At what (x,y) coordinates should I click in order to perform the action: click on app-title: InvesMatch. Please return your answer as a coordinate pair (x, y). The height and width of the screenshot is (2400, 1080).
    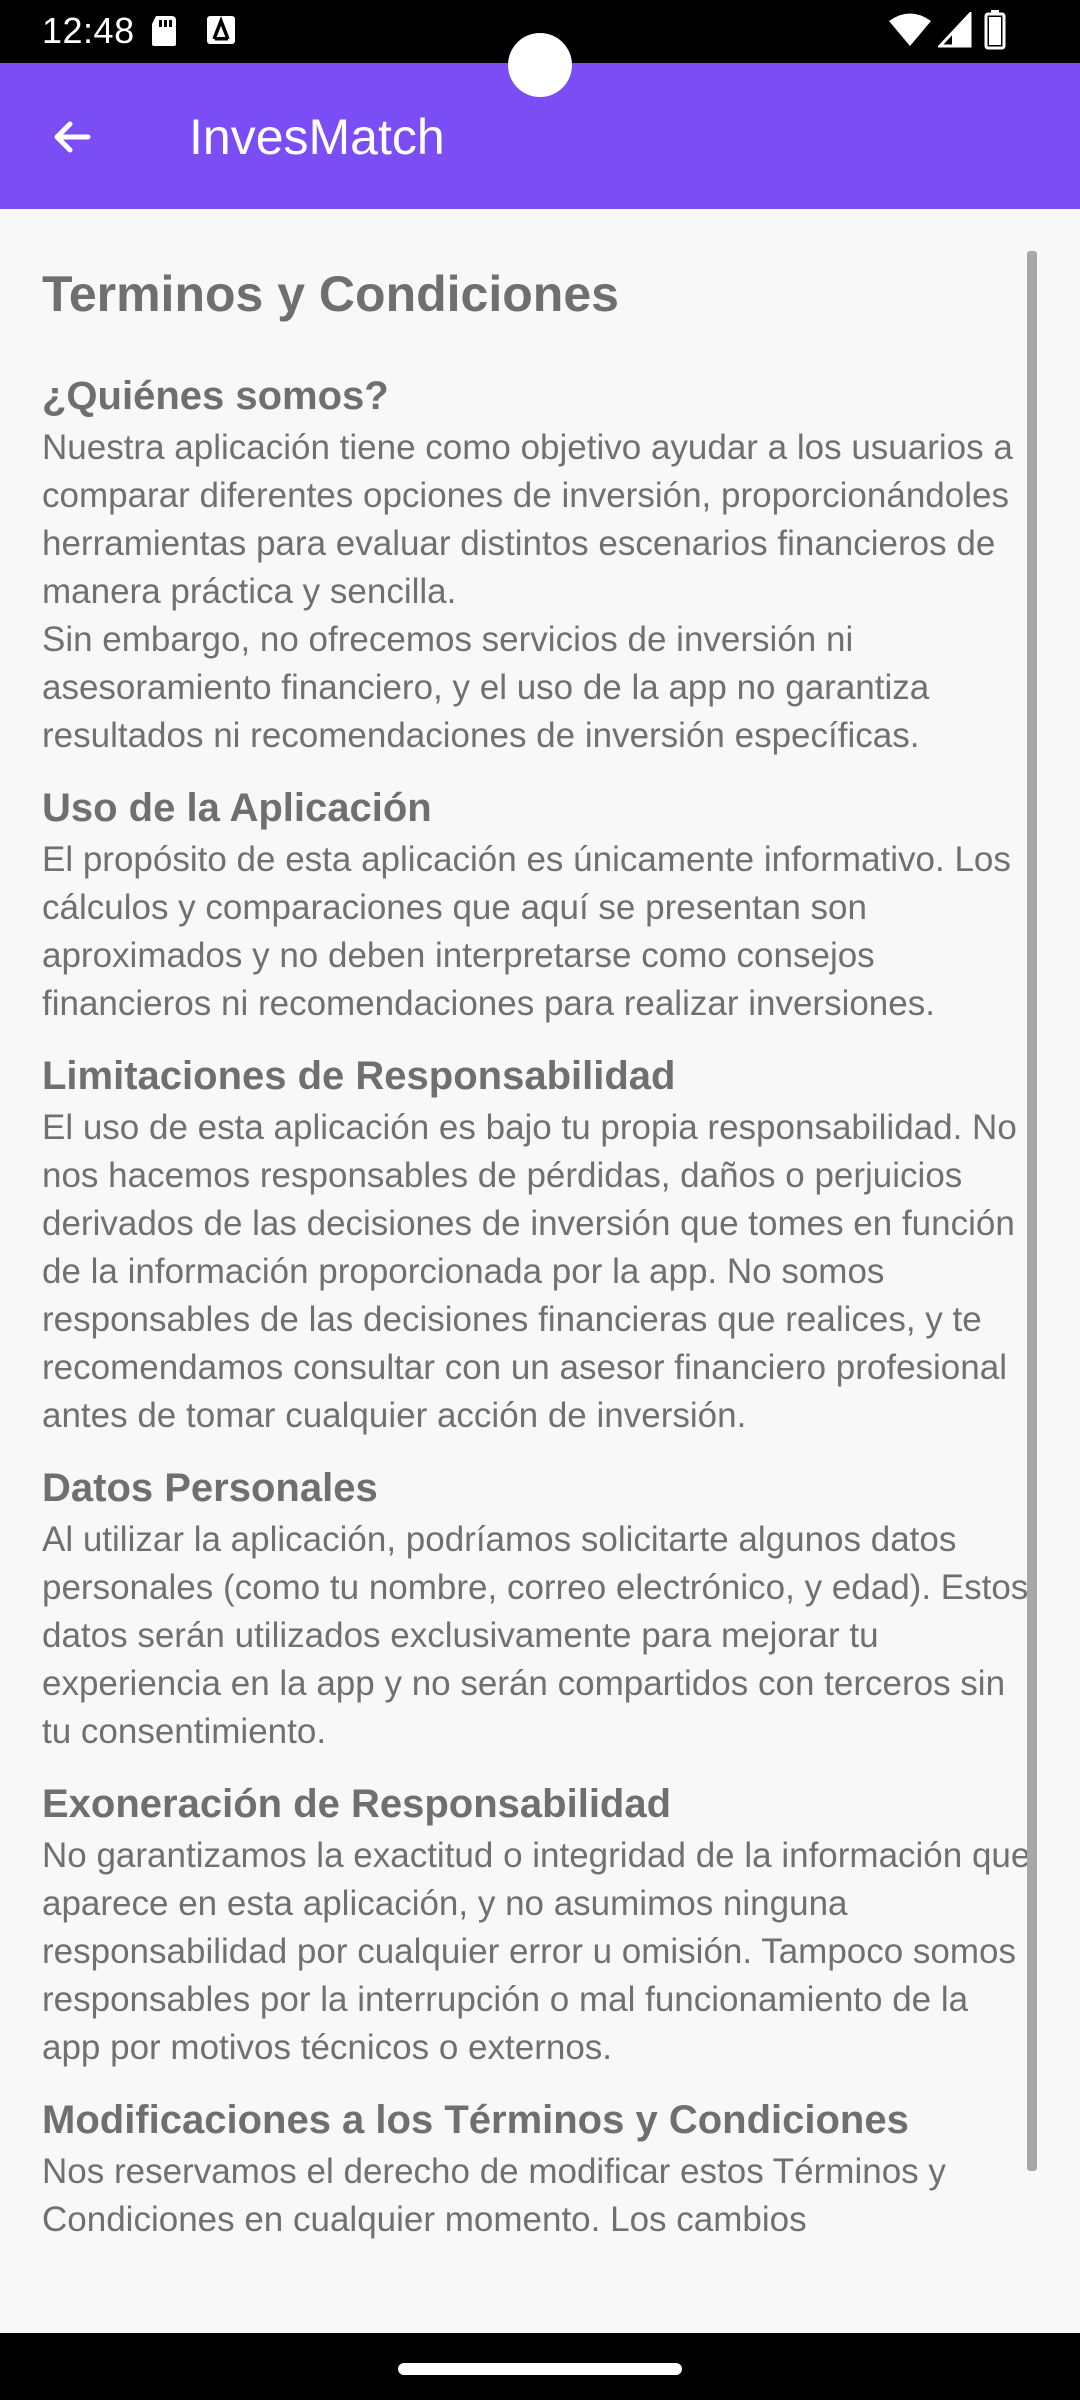
    Looking at the image, I should click on (317, 137).